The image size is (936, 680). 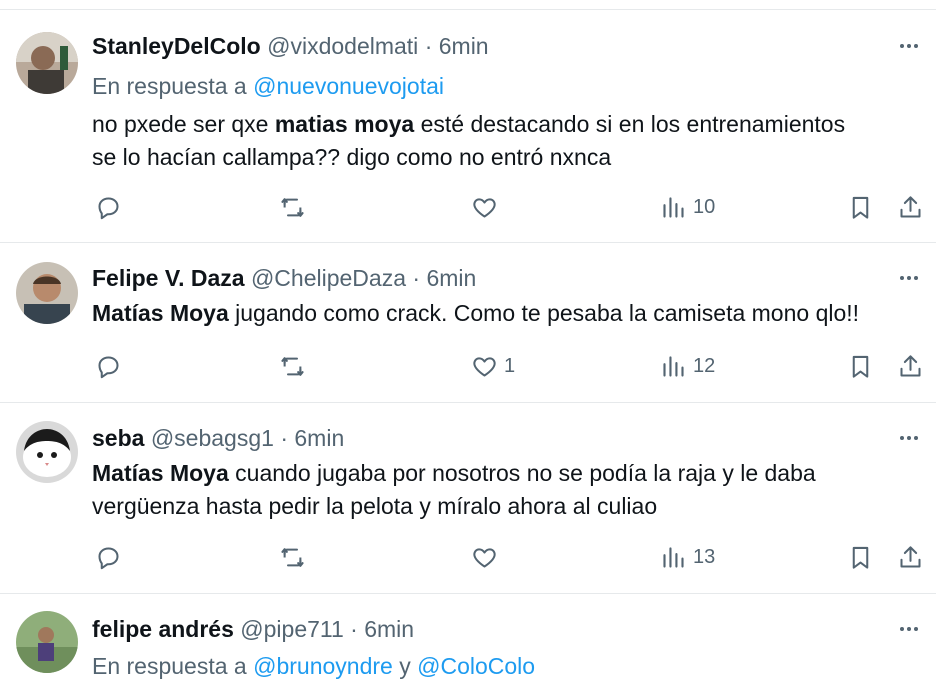 I want to click on views-button: 10, so click(x=687, y=207).